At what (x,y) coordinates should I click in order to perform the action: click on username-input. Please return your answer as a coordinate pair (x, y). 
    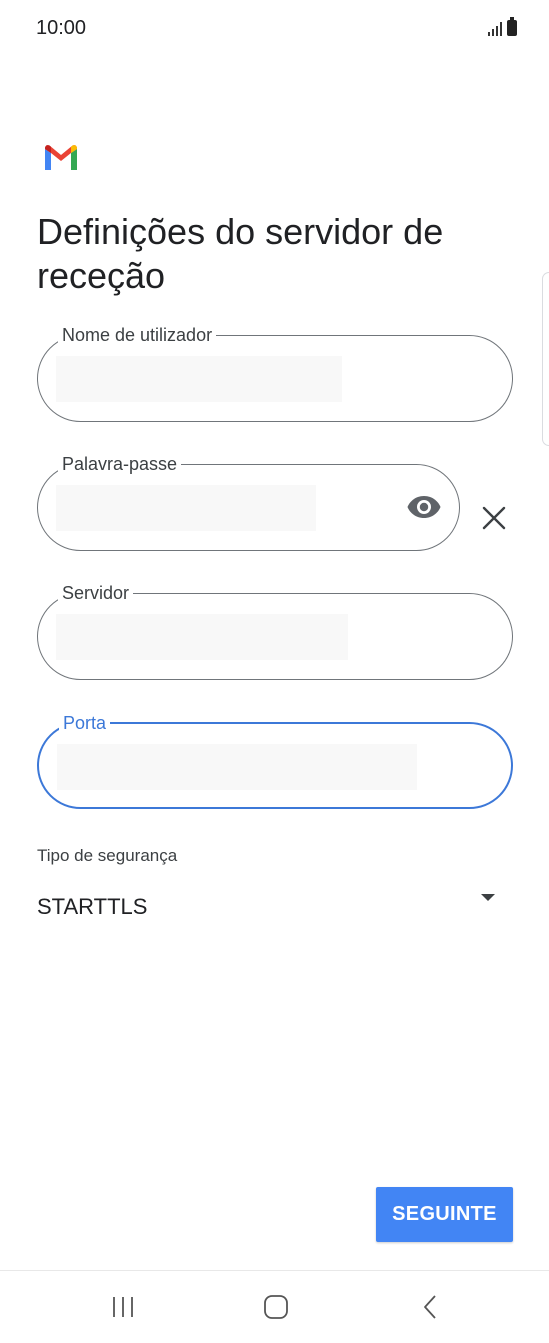
    Looking at the image, I should click on (199, 379).